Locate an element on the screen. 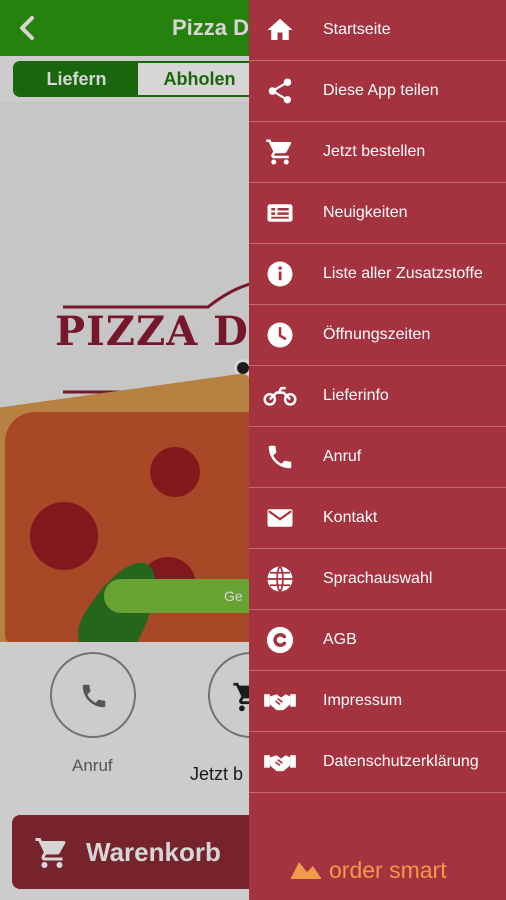 This screenshot has height=900, width=506. menu-label: Lieferinfo is located at coordinates (356, 395).